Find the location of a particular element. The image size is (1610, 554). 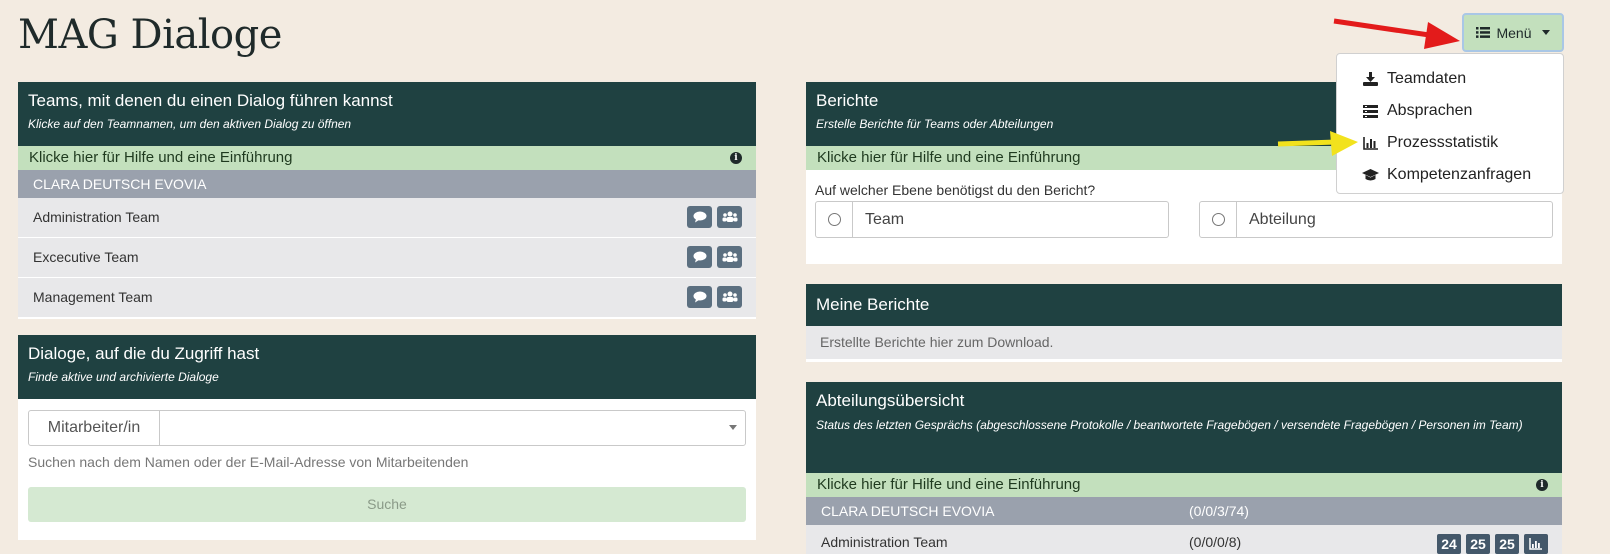

menu-item-label: Teamdaten is located at coordinates (1427, 78).